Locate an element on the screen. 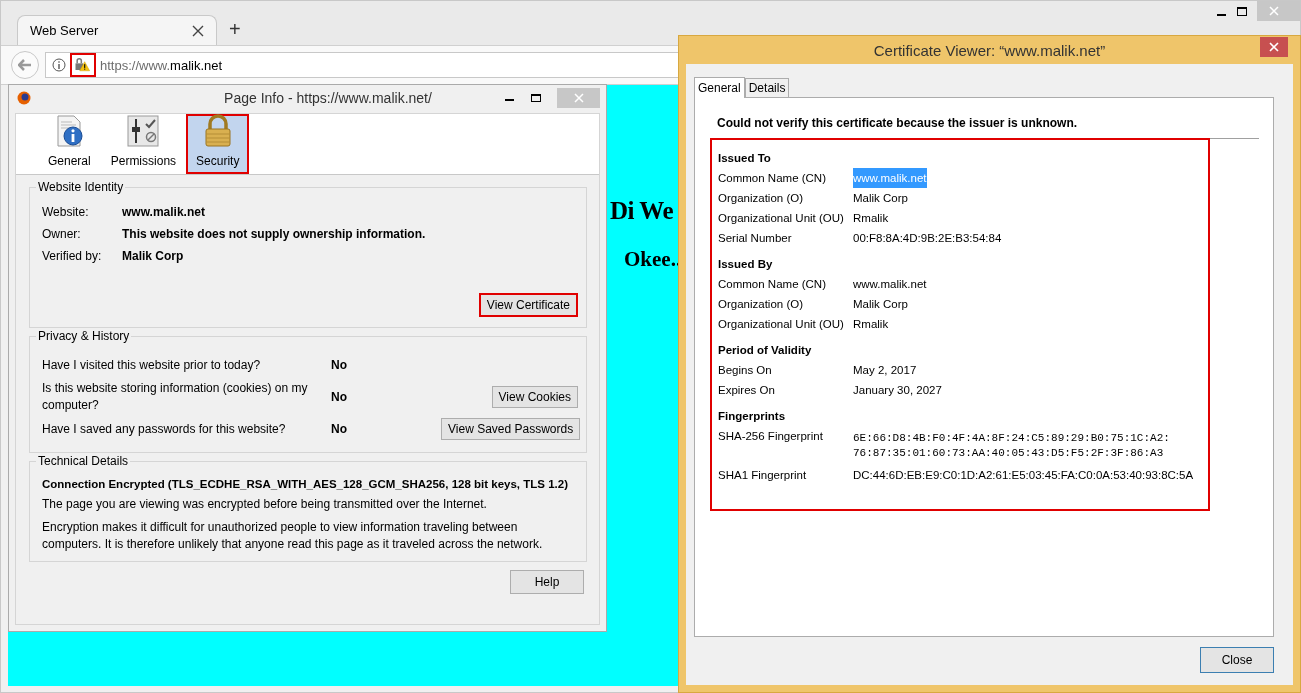 The height and width of the screenshot is (693, 1301). dialog-title: Page Info - https://www.malik.net/ is located at coordinates (328, 98).